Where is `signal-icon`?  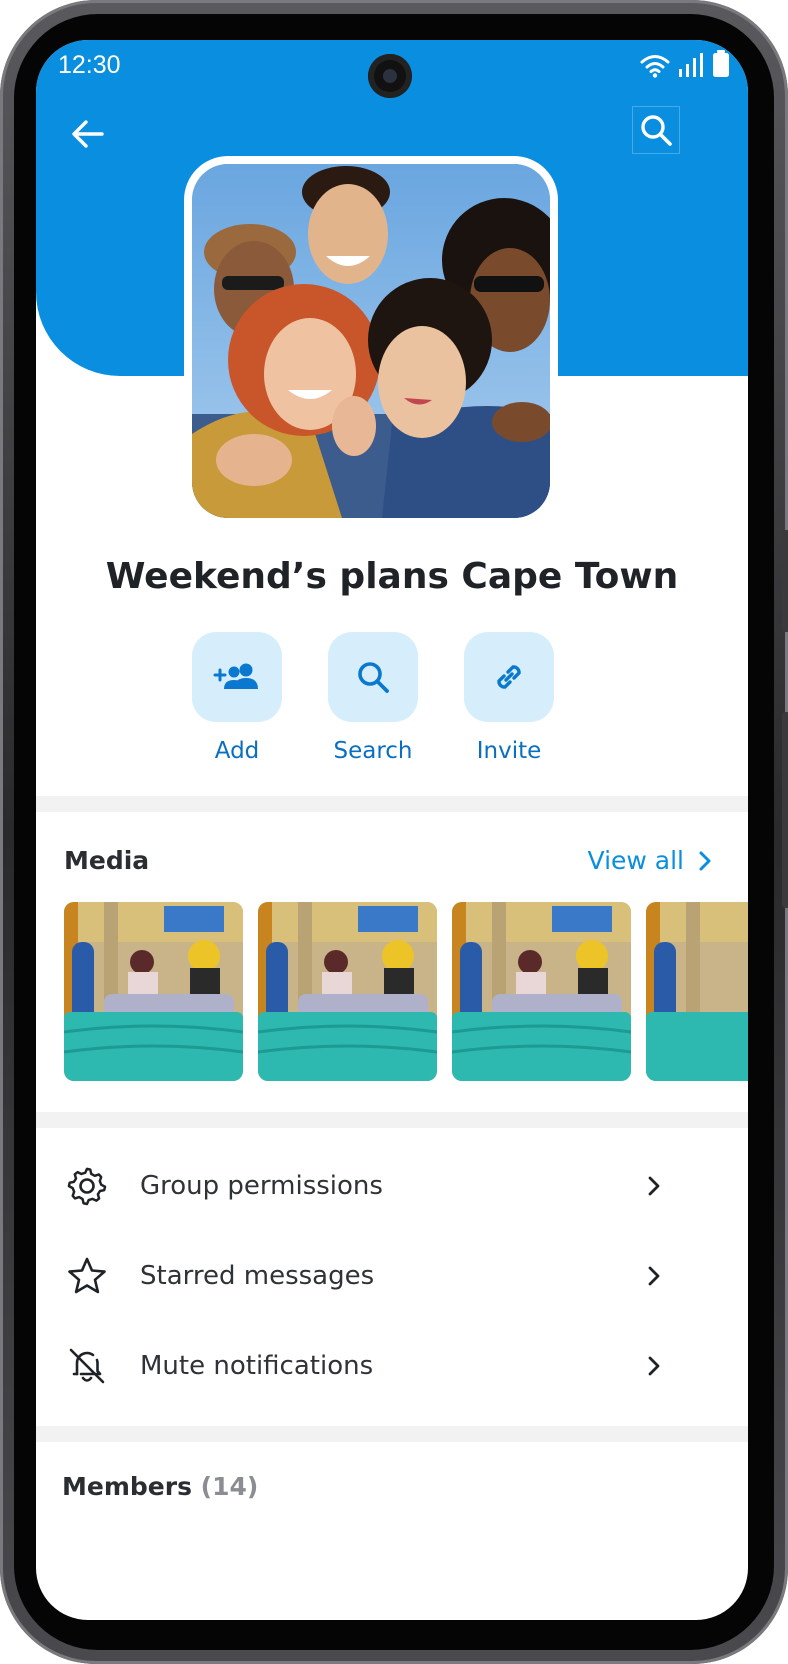 signal-icon is located at coordinates (691, 65).